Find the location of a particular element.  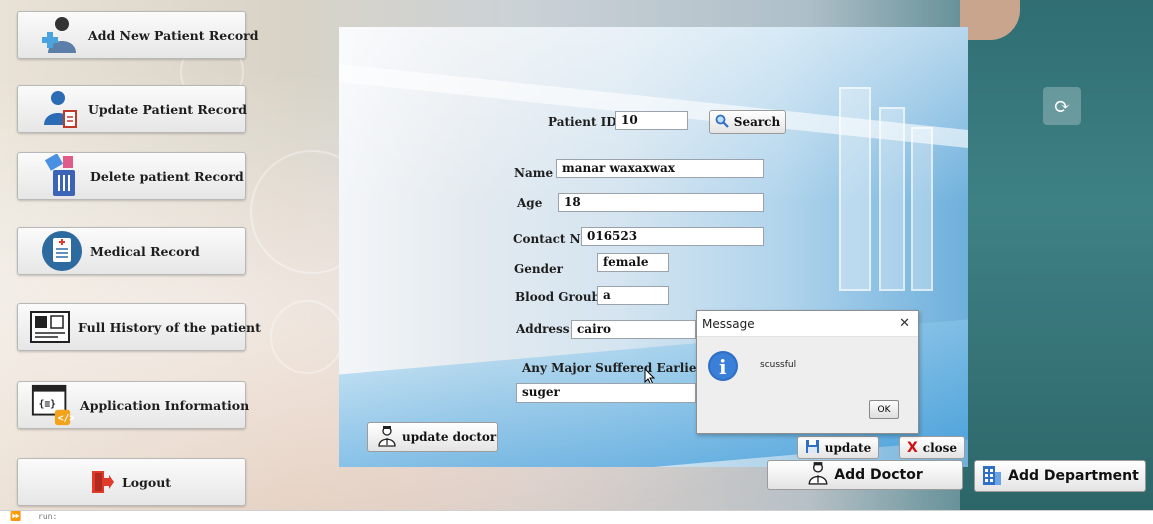

sidebar-item-label: Update Patient Record is located at coordinates (168, 109).